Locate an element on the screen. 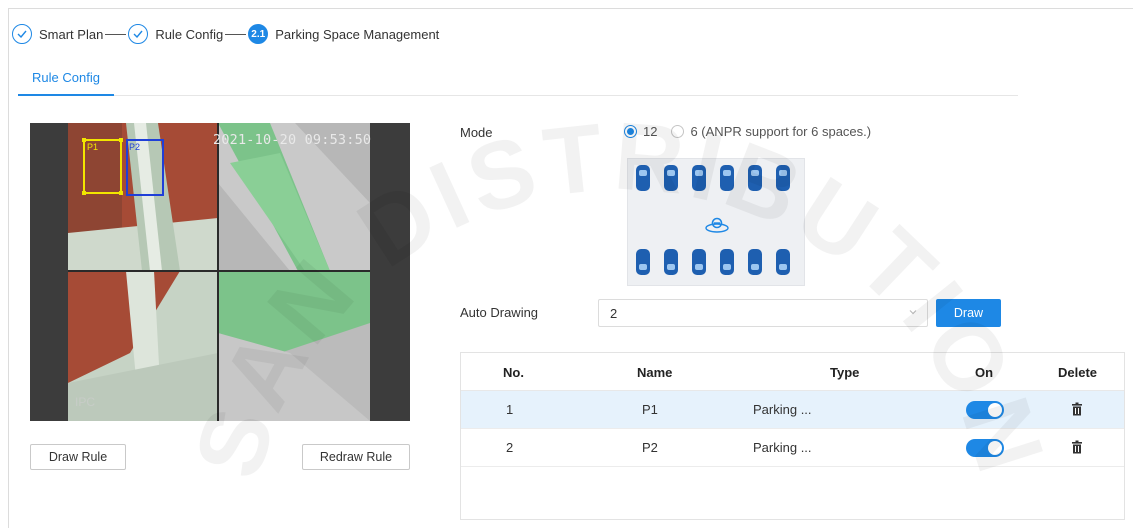 This screenshot has width=1133, height=528. column-header: Name is located at coordinates (655, 372).